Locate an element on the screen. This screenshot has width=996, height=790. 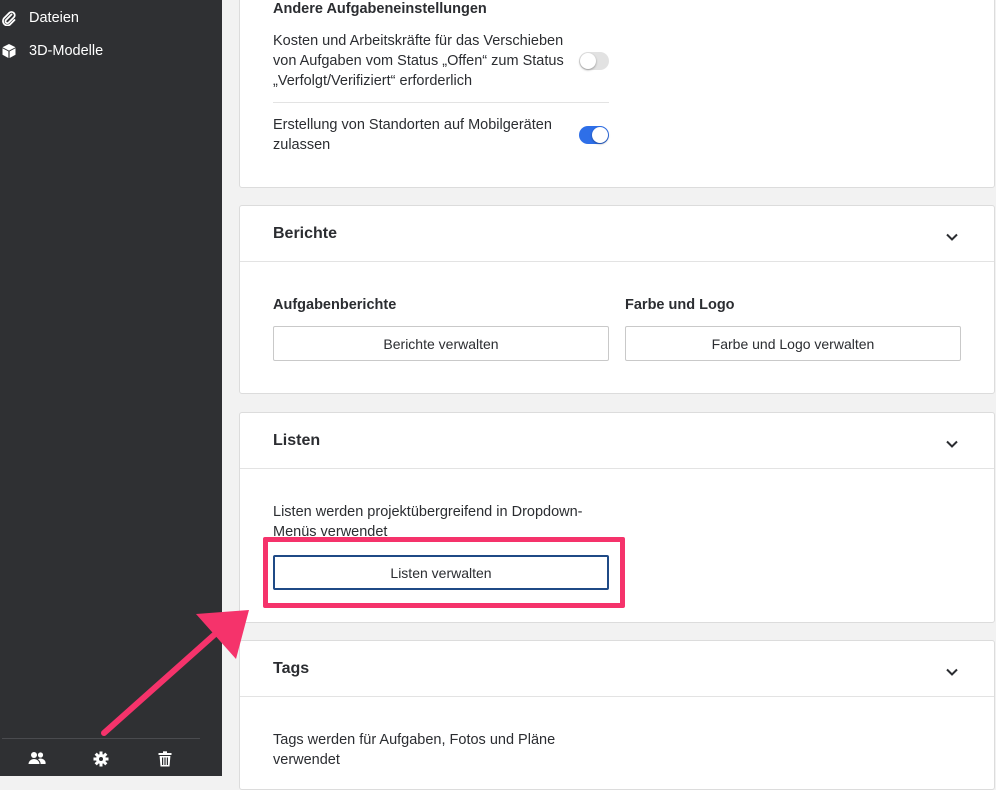
paperclip-icon is located at coordinates (10, 18).